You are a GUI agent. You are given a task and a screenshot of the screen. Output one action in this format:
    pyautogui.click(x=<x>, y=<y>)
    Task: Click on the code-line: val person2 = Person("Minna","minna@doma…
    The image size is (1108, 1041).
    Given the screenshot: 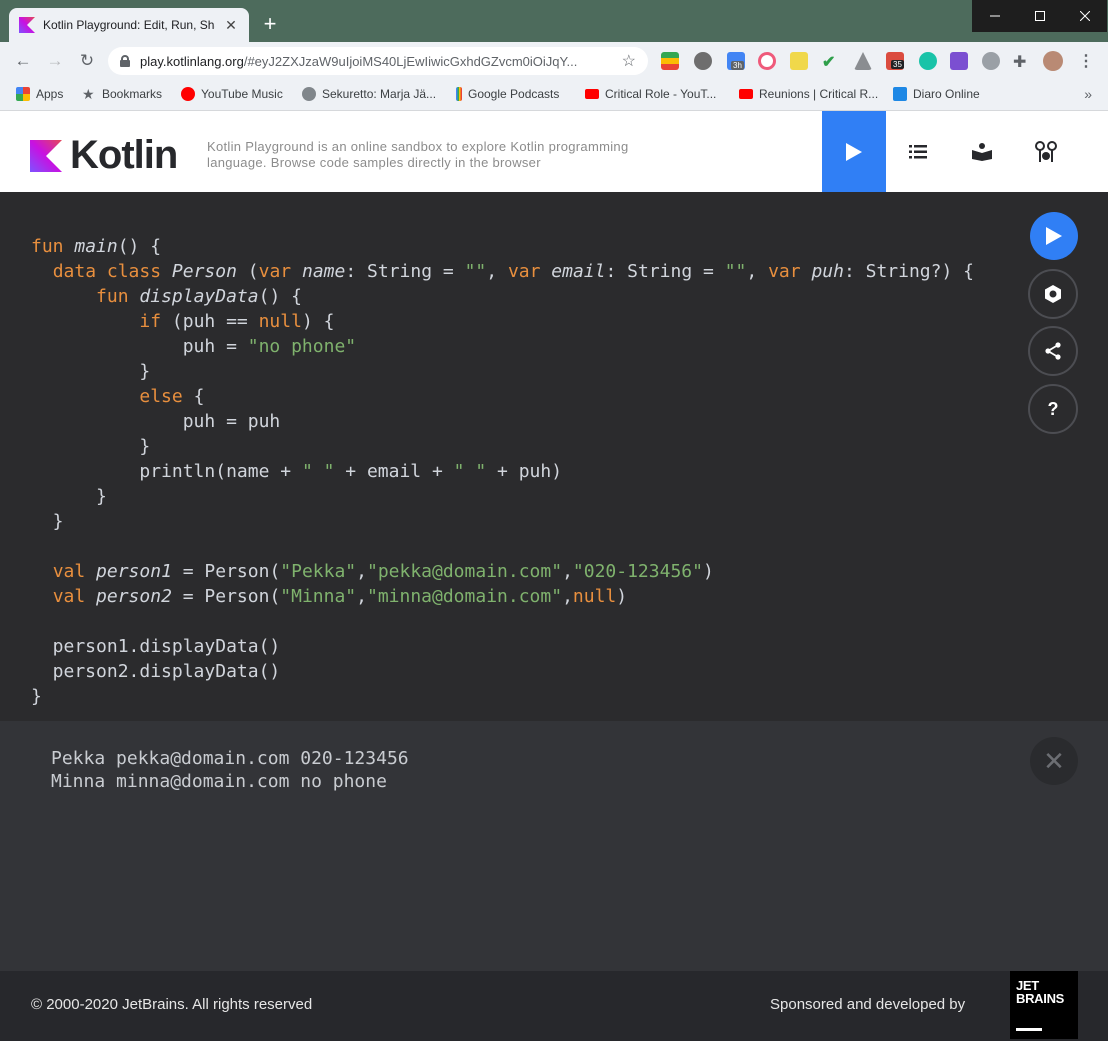 What is the action you would take?
    pyautogui.click(x=502, y=596)
    